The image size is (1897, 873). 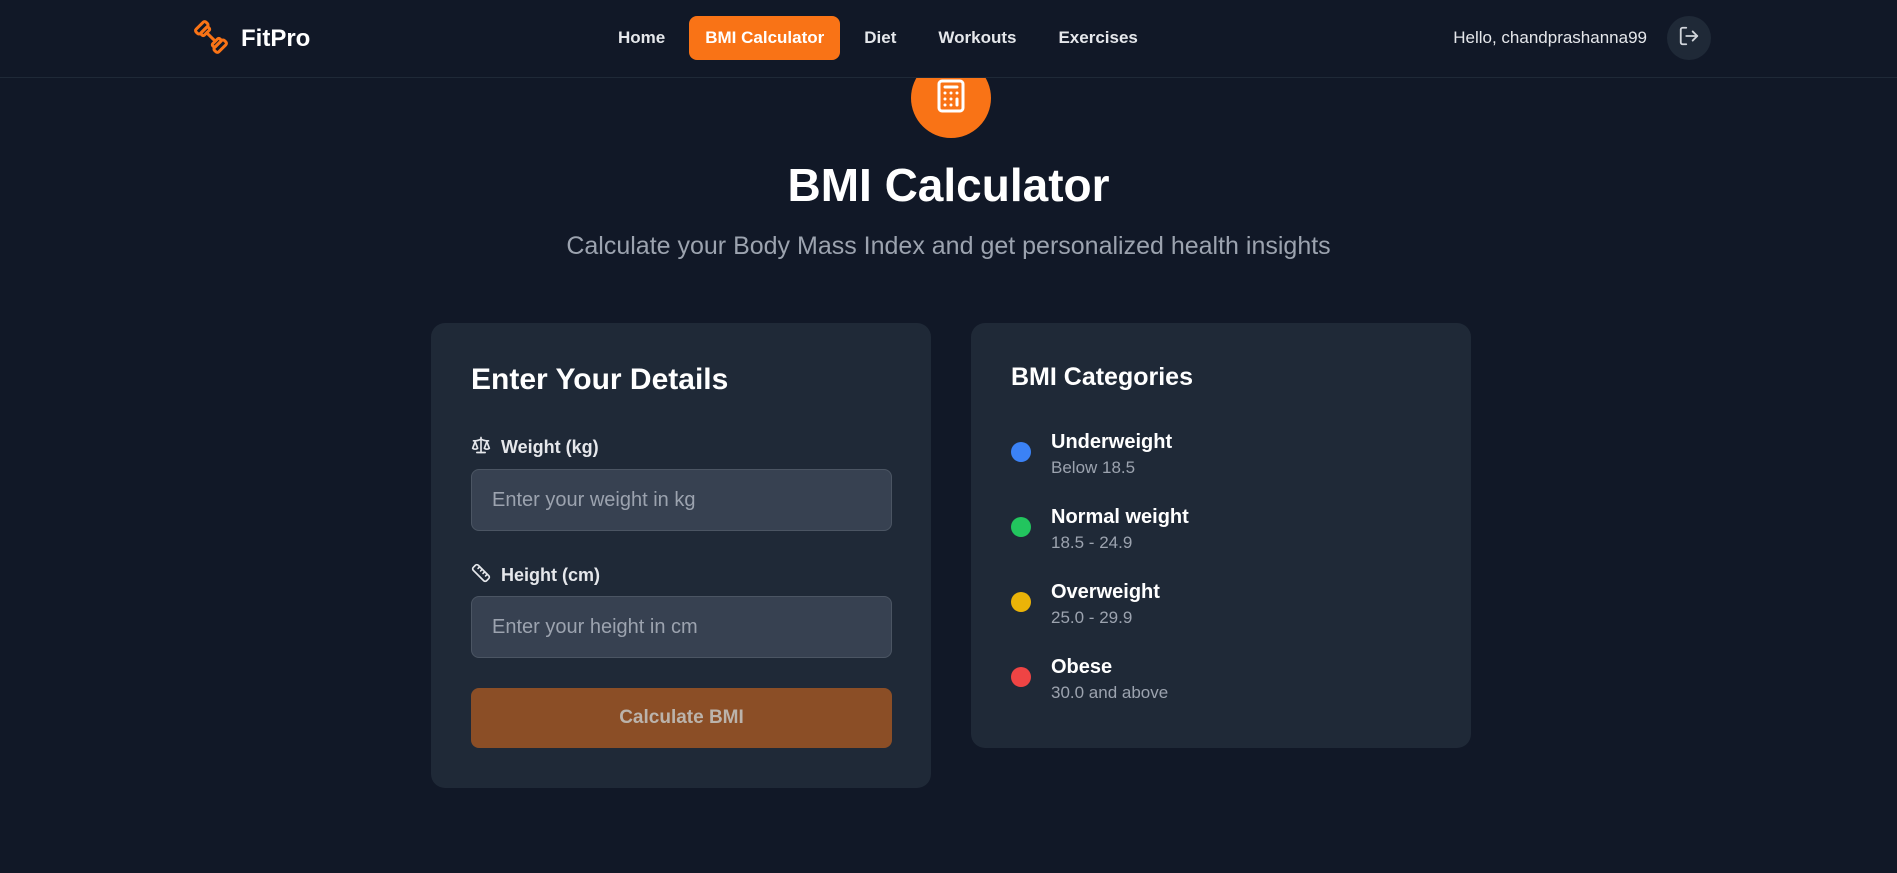 What do you see at coordinates (481, 575) in the screenshot?
I see `ruler-icon` at bounding box center [481, 575].